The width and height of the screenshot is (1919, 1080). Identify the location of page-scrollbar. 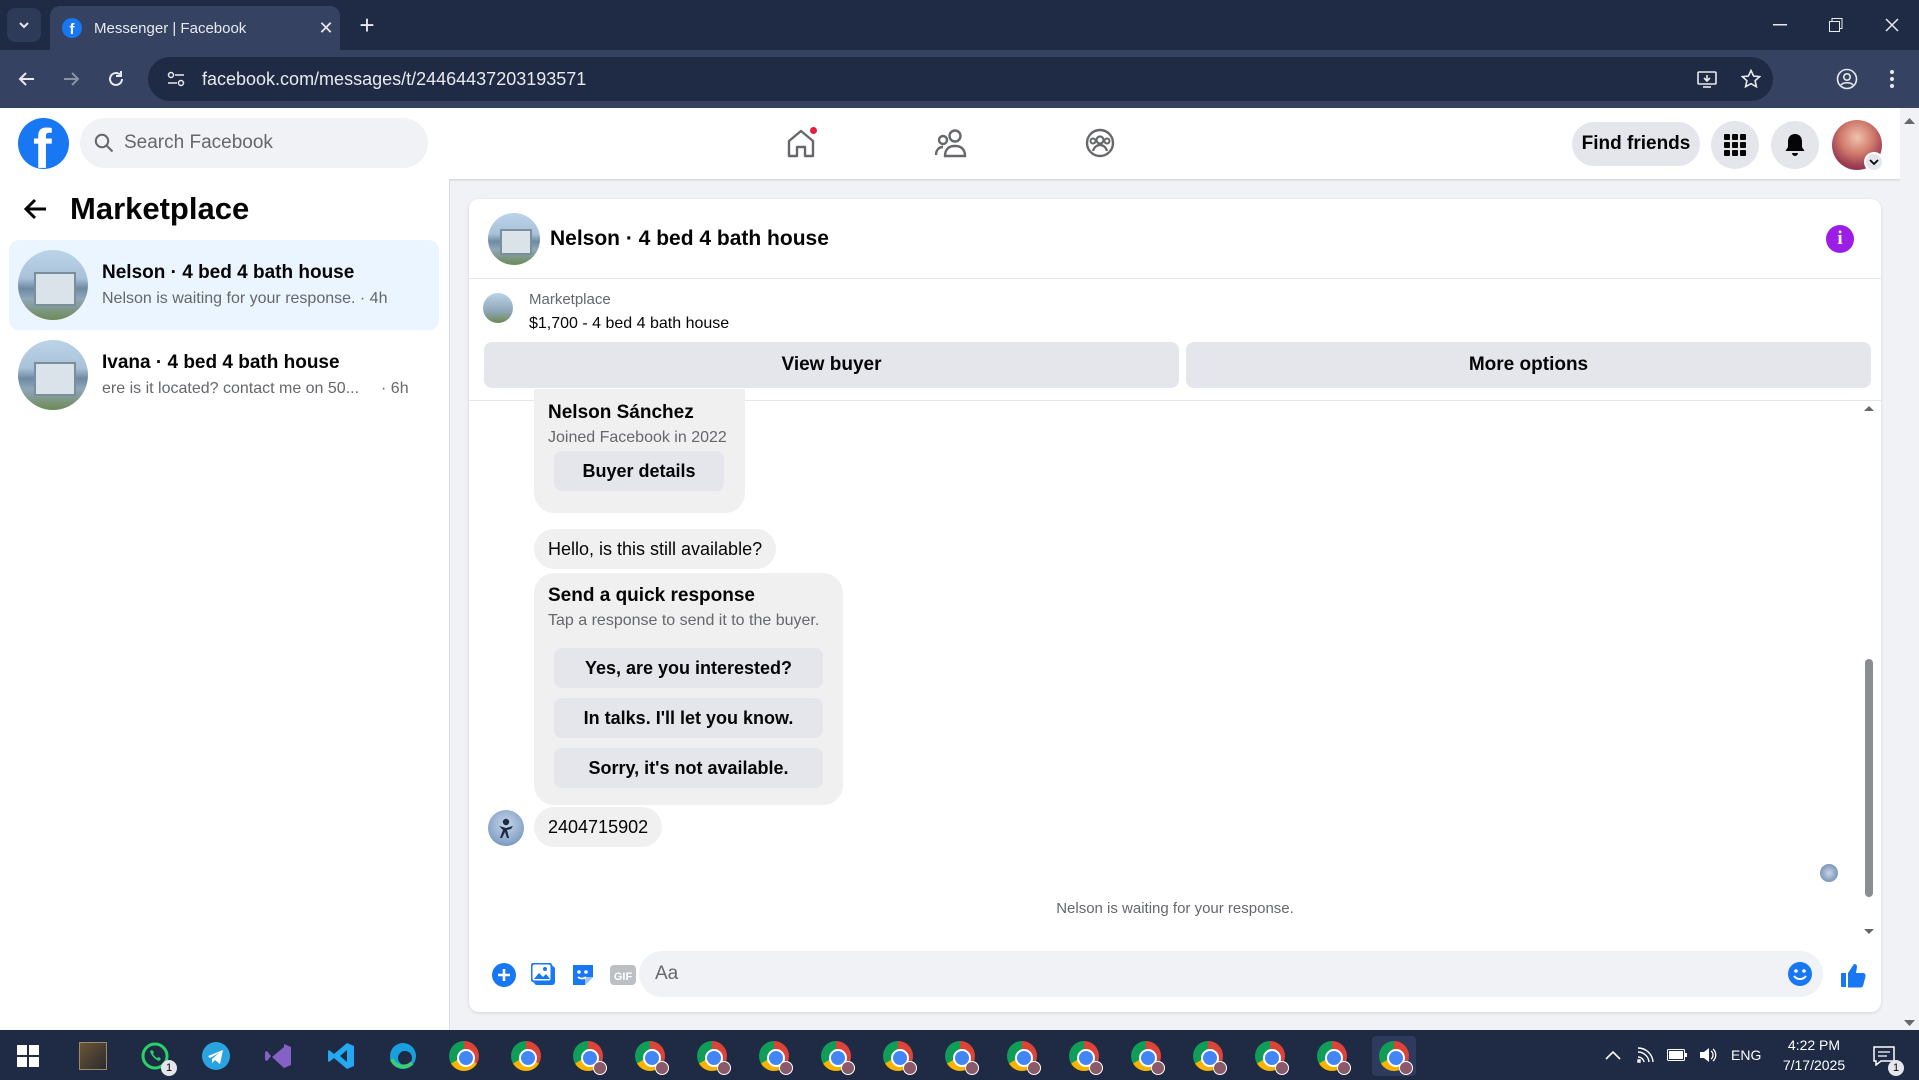
(1909, 569).